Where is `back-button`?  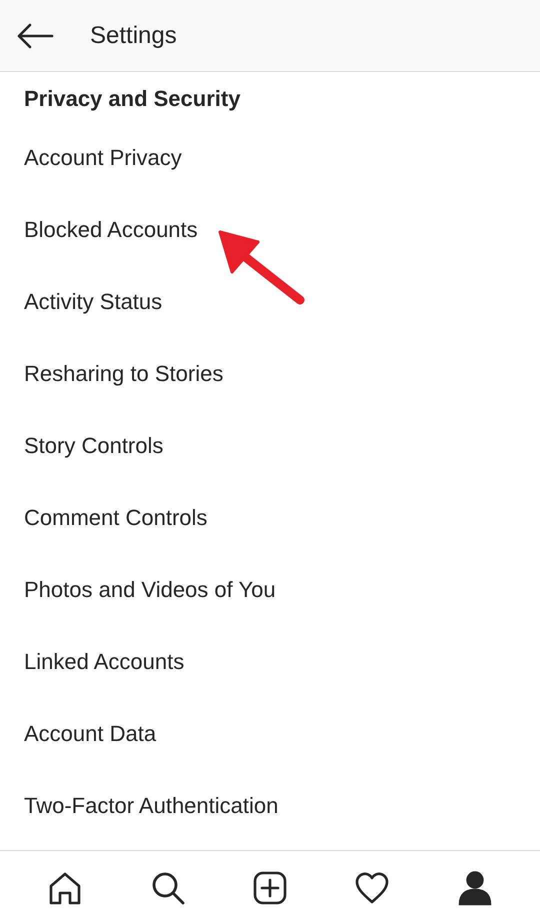
back-button is located at coordinates (35, 35).